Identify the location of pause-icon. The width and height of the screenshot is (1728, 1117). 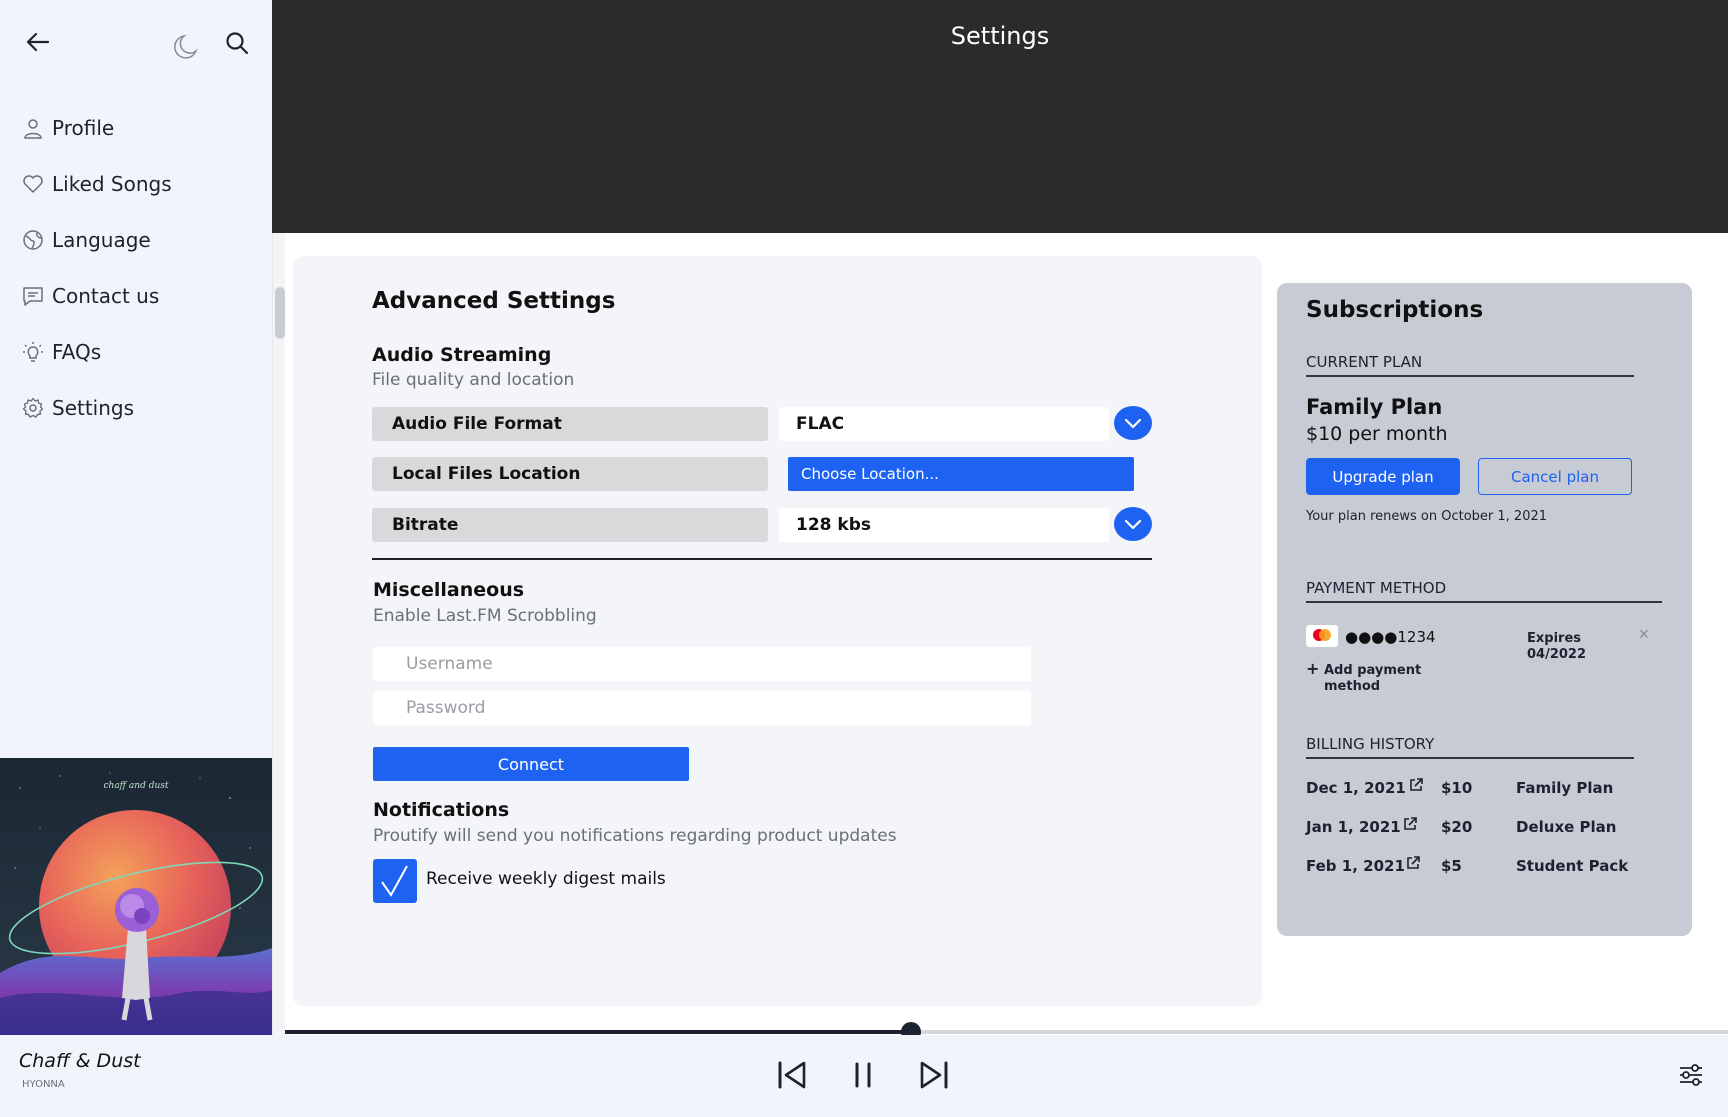
(863, 1075).